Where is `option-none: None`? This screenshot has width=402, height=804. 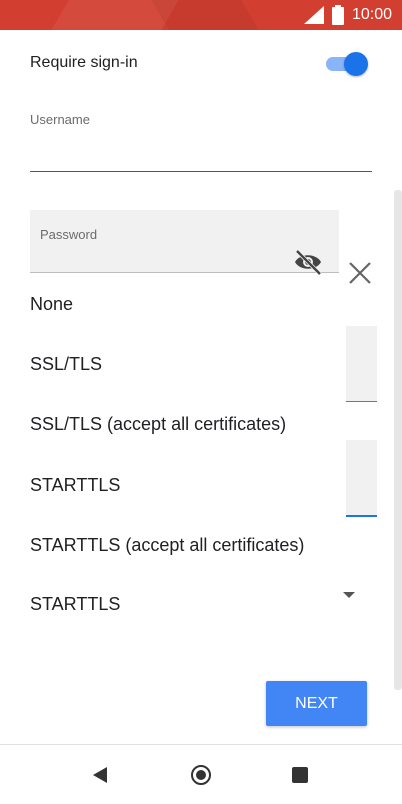
option-none: None is located at coordinates (51, 304).